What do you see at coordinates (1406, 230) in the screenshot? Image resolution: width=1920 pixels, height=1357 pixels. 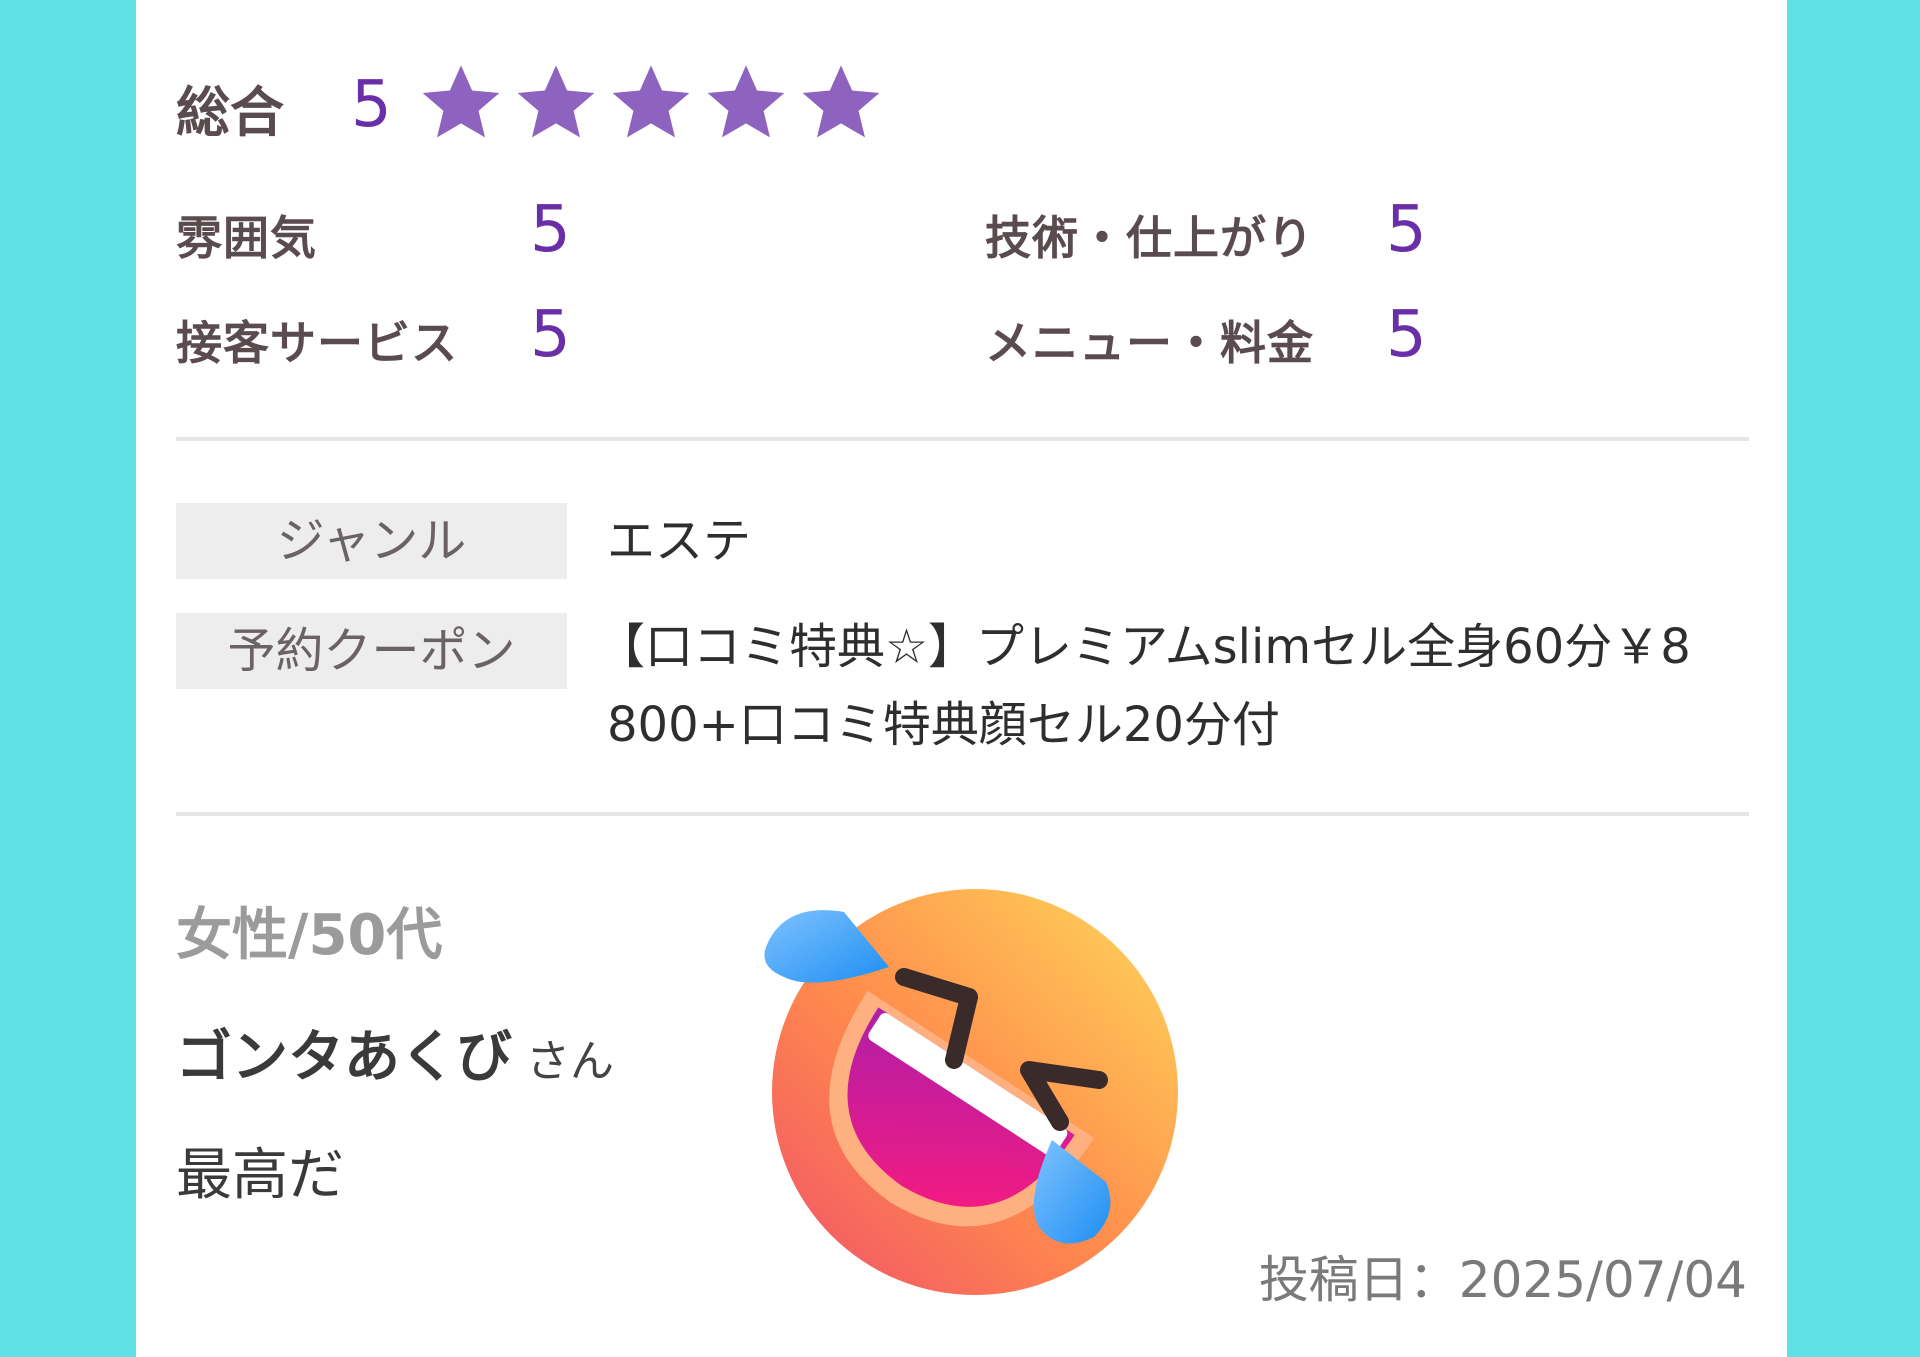 I see `rating-score-technique: 5` at bounding box center [1406, 230].